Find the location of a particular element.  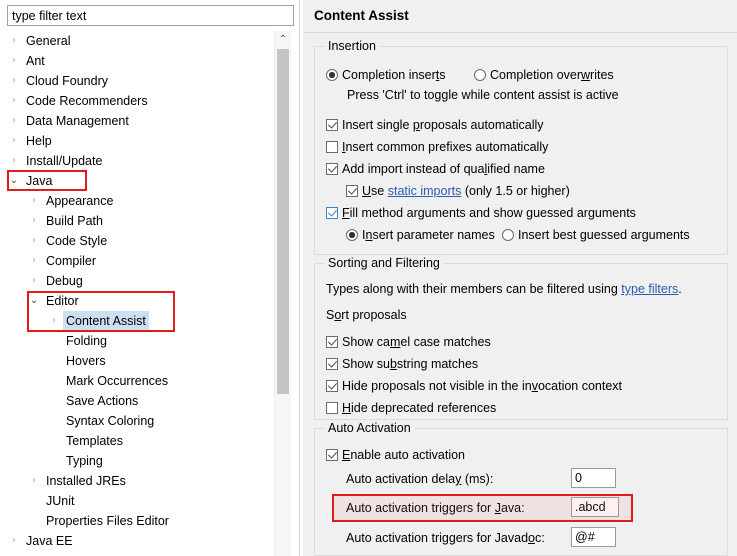

insert-parameter-names-label: Insert parameter names is located at coordinates (428, 235).